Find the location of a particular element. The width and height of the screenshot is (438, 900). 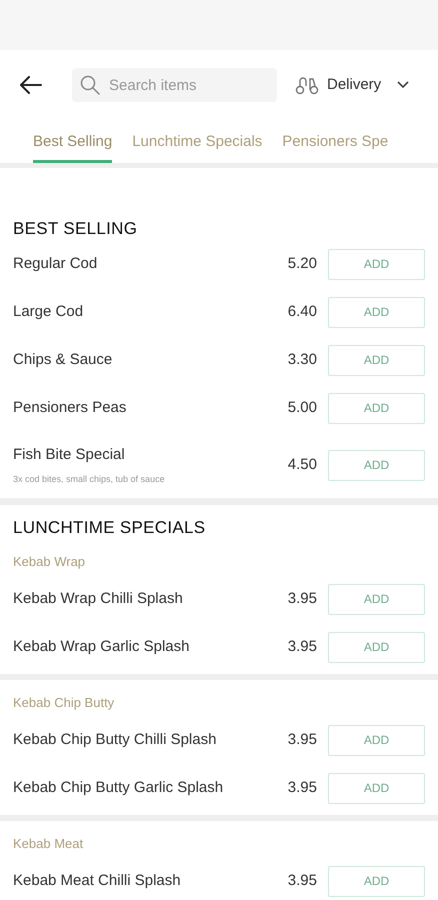

chevron-down-icon is located at coordinates (403, 85).